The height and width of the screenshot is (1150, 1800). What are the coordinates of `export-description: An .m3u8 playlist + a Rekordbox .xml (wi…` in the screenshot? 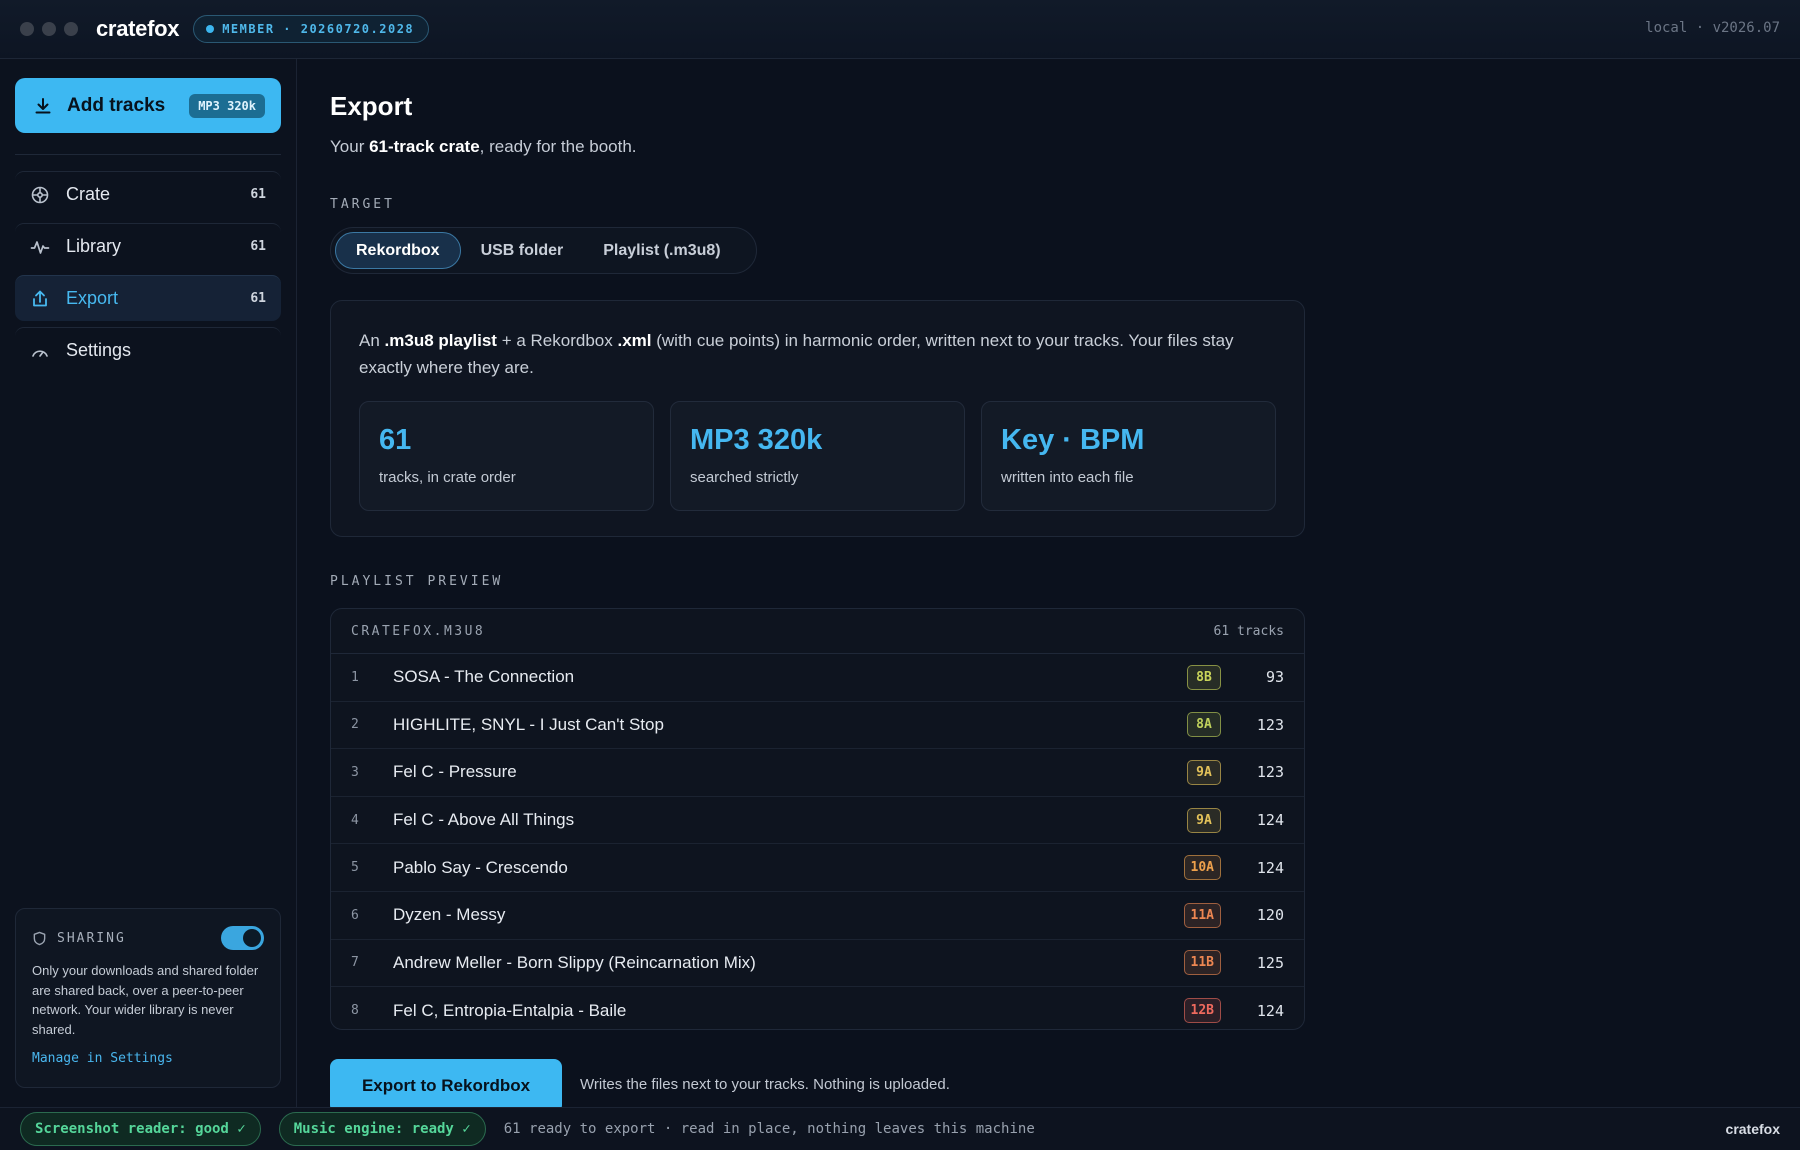 It's located at (819, 354).